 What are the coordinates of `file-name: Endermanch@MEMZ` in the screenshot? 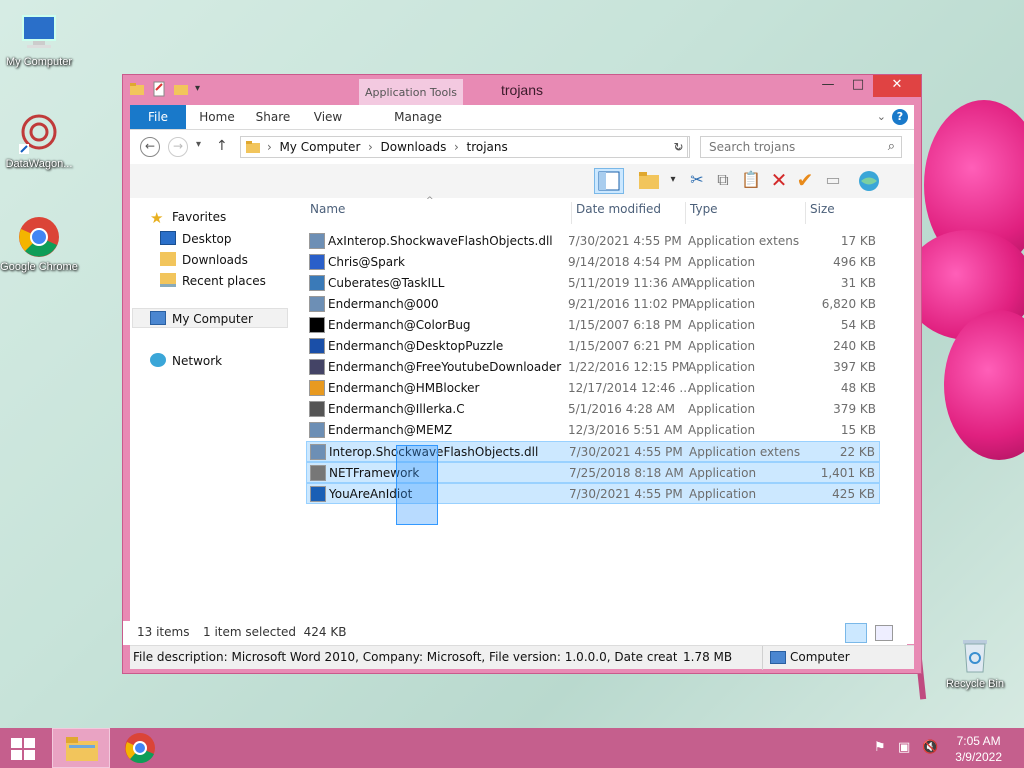 It's located at (390, 430).